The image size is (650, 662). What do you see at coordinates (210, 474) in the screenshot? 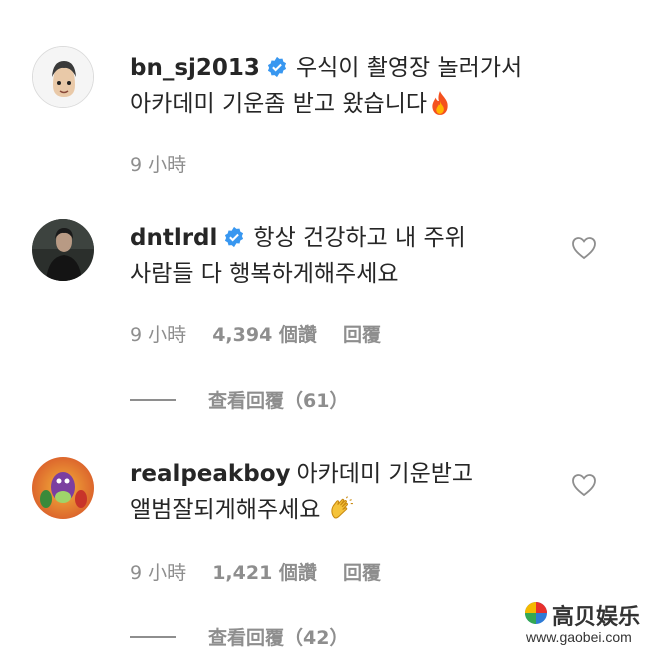
I see `username-link: realpeakboy` at bounding box center [210, 474].